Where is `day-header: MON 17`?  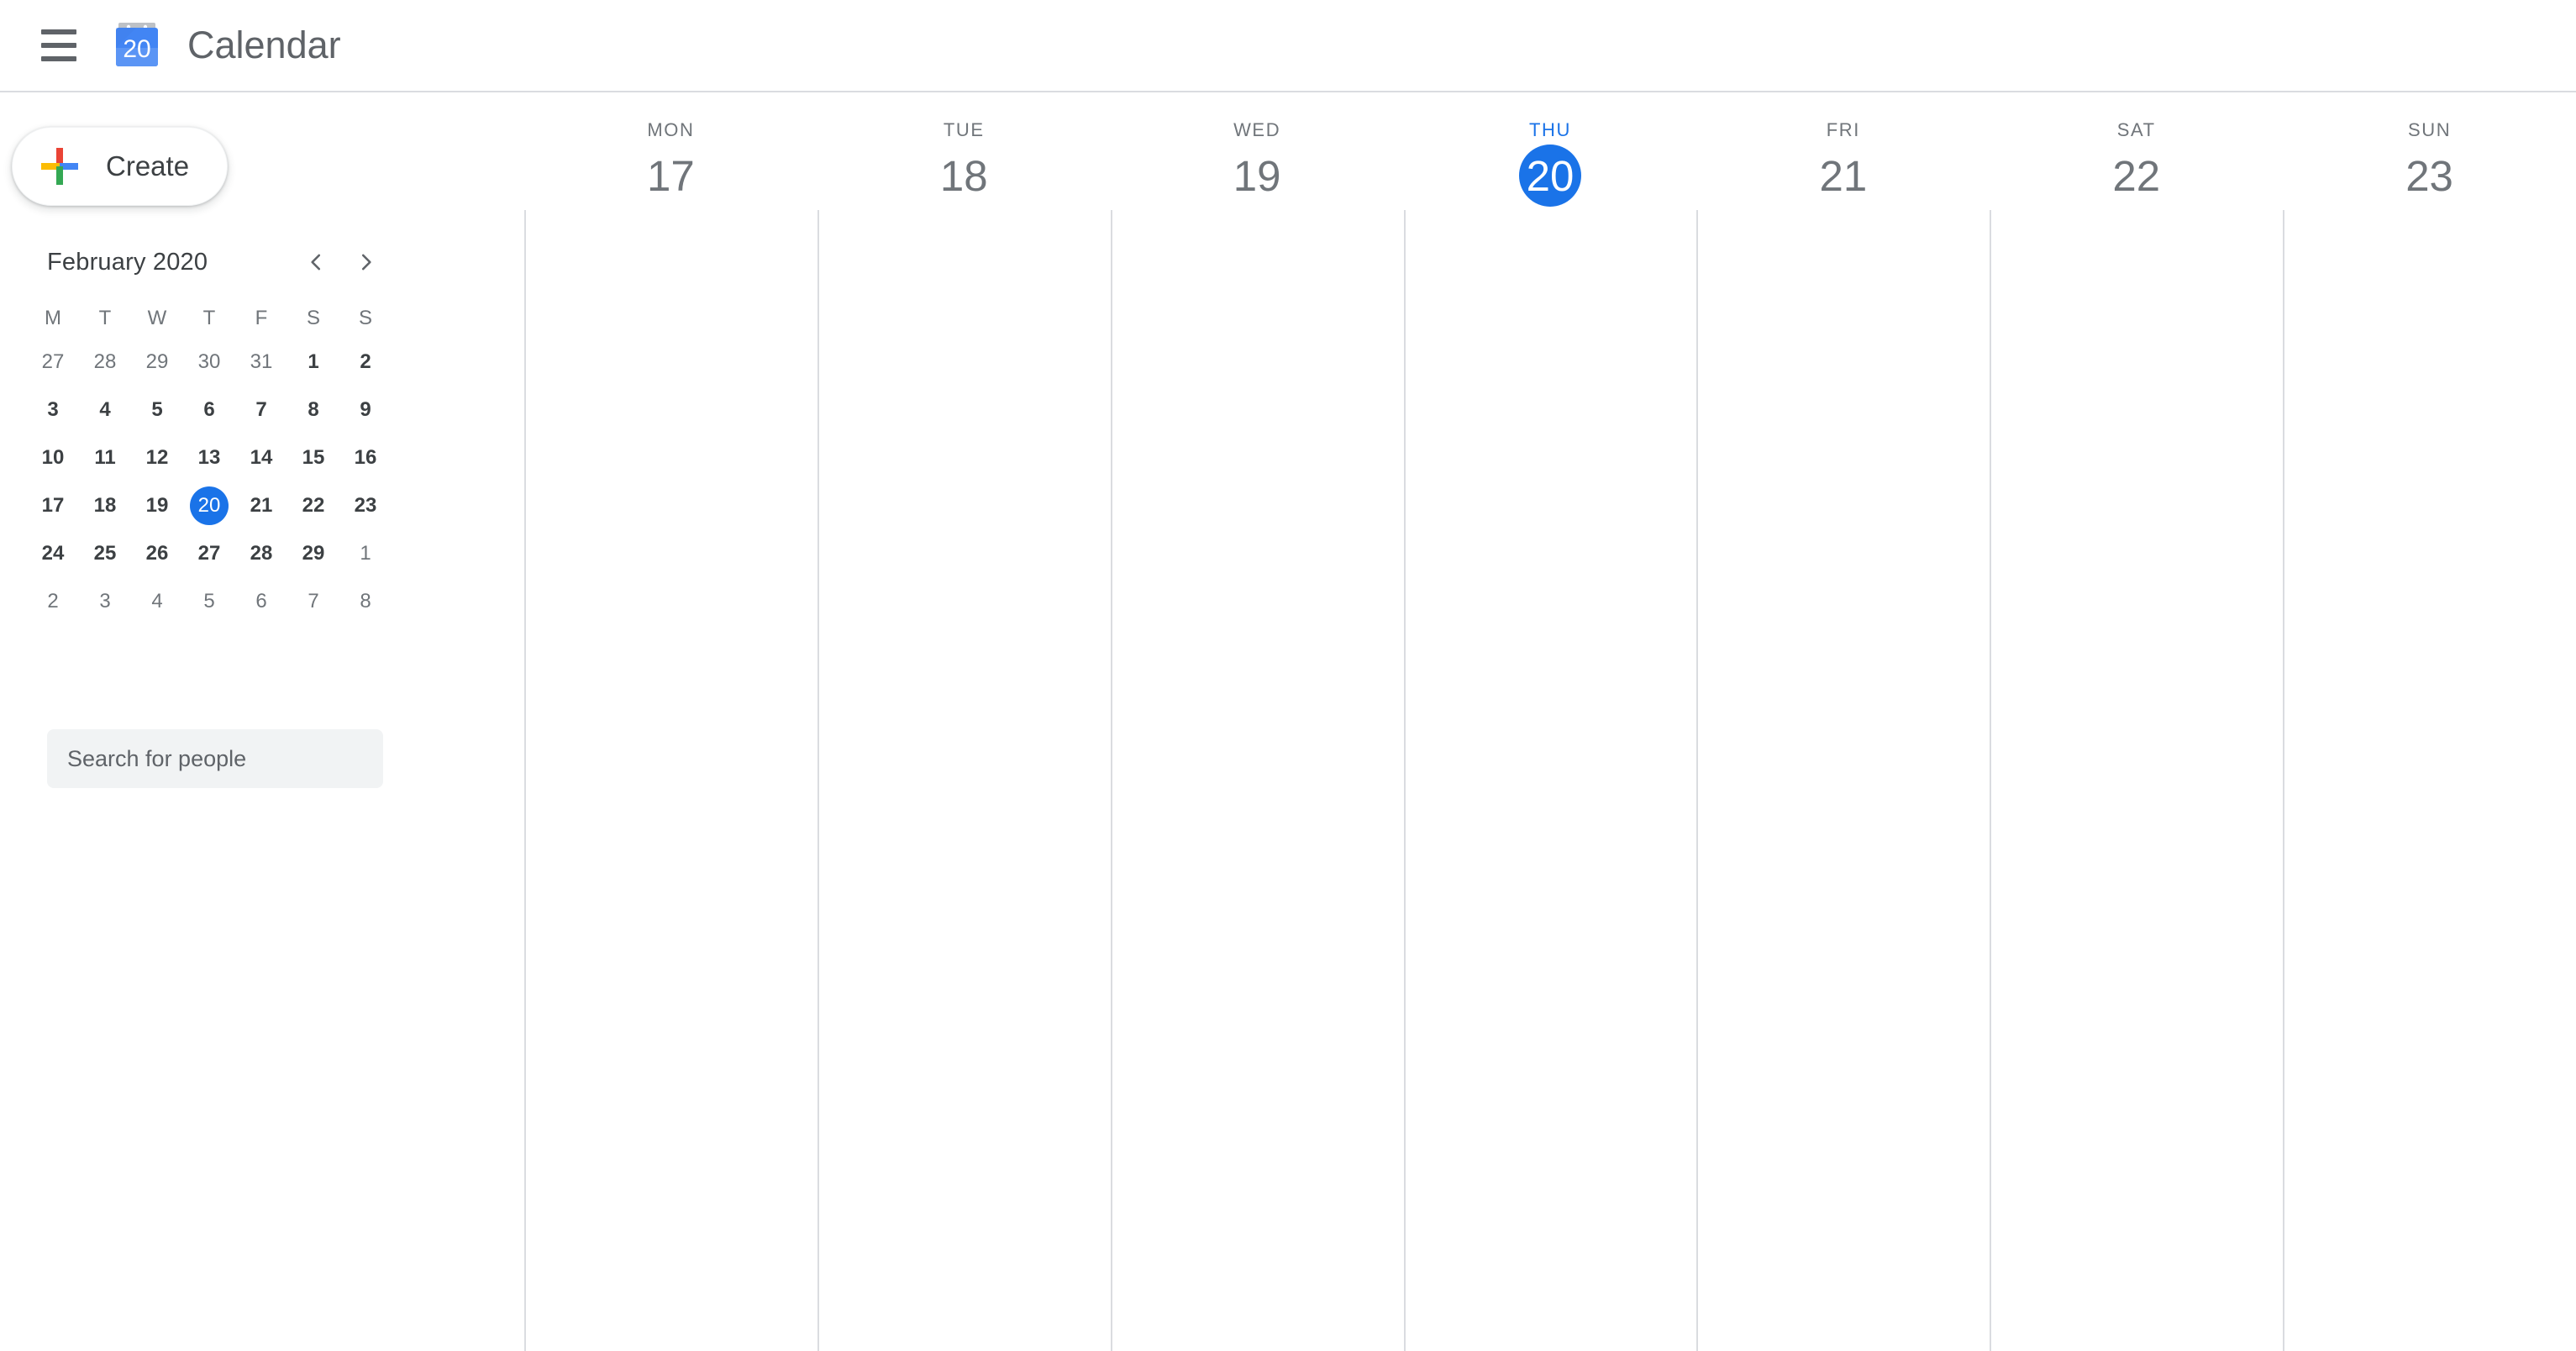 day-header: MON 17 is located at coordinates (670, 151).